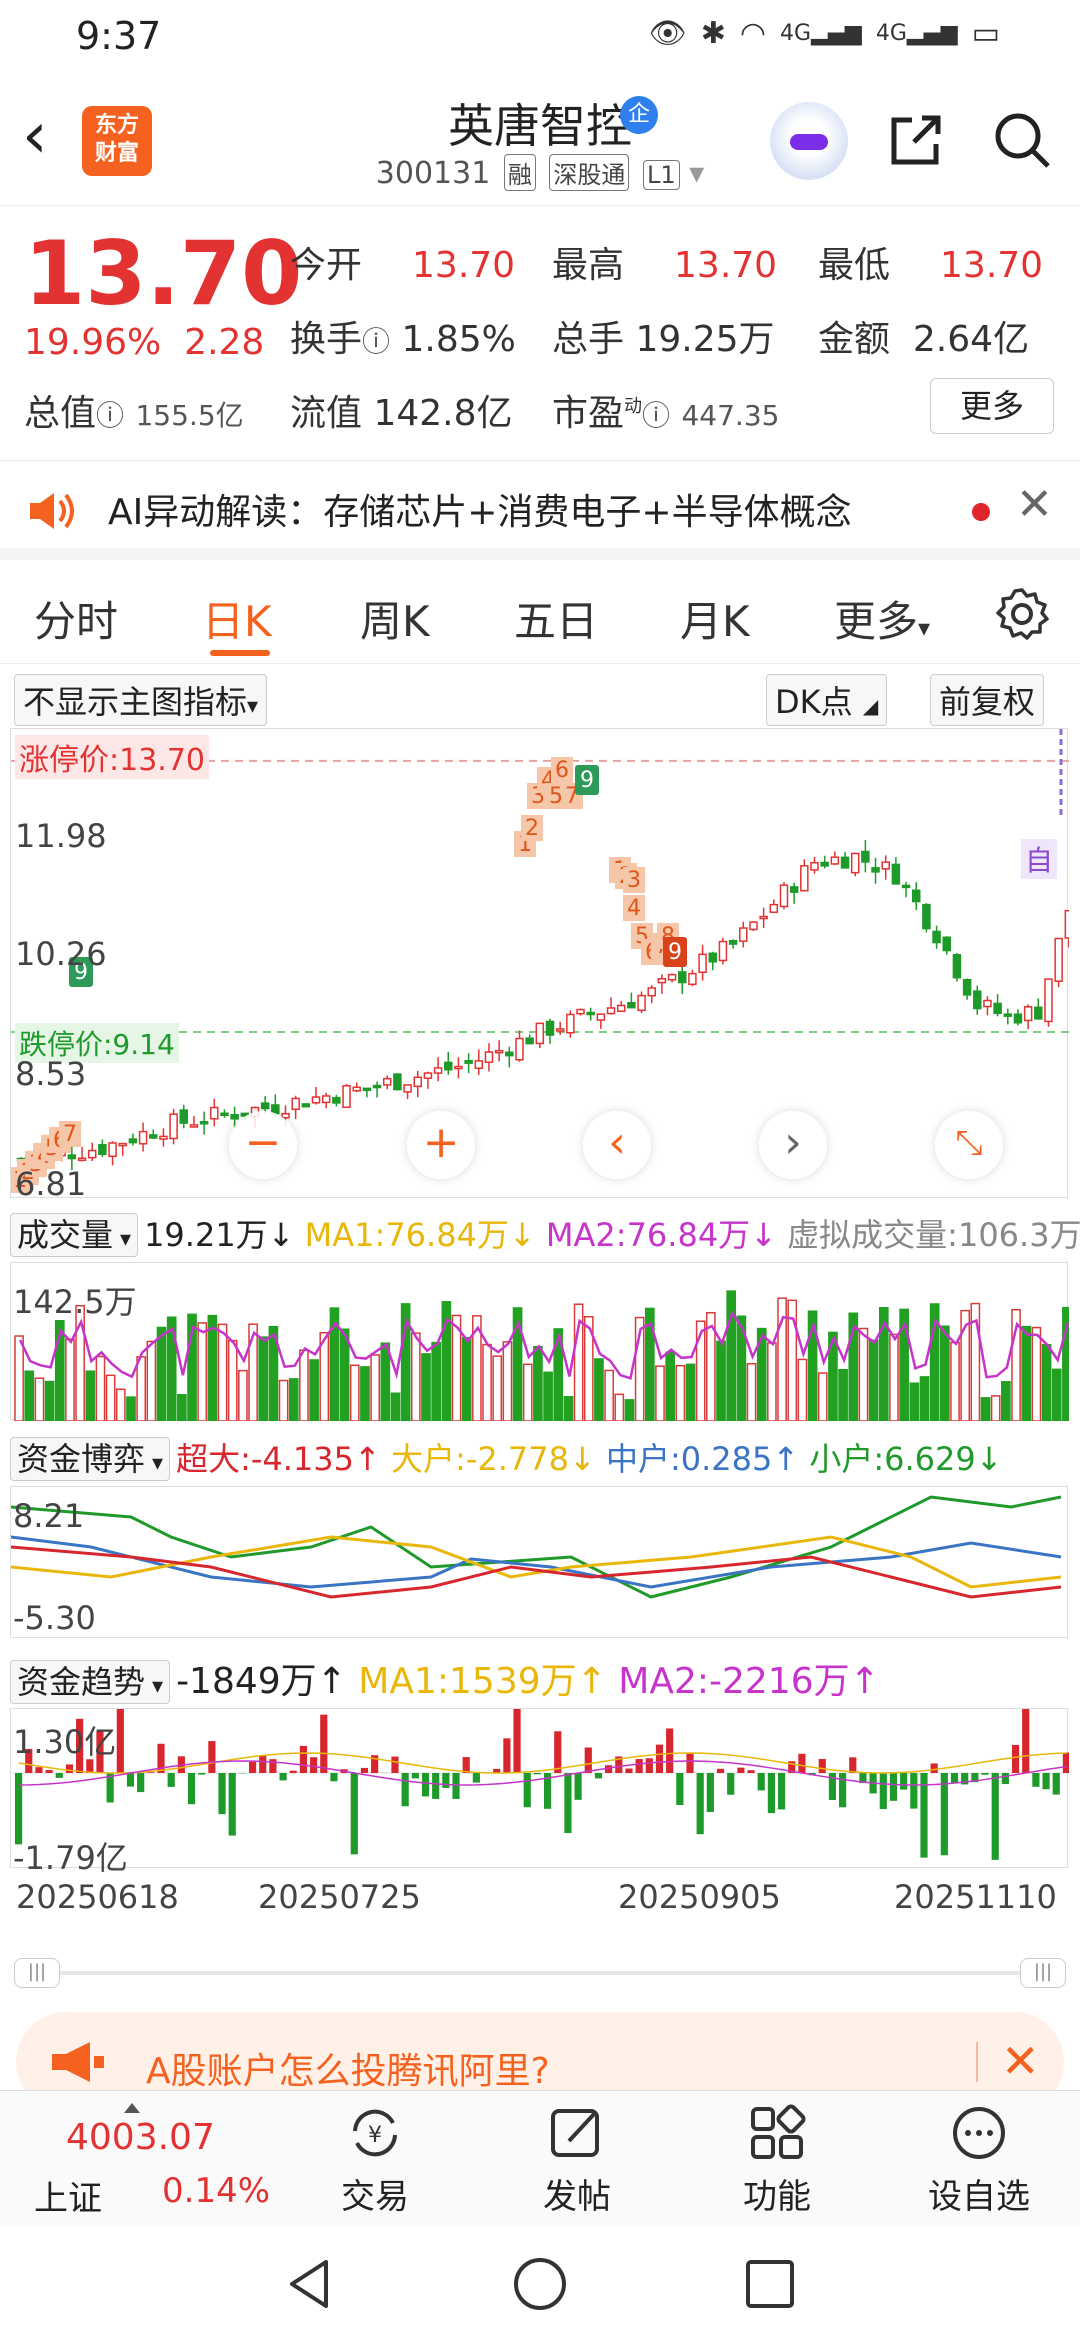 This screenshot has width=1080, height=2340. I want to click on bottom-nav: 4003.07 上证 0.14% ¥ 交易 发帖 功能 设自选, so click(540, 2158).